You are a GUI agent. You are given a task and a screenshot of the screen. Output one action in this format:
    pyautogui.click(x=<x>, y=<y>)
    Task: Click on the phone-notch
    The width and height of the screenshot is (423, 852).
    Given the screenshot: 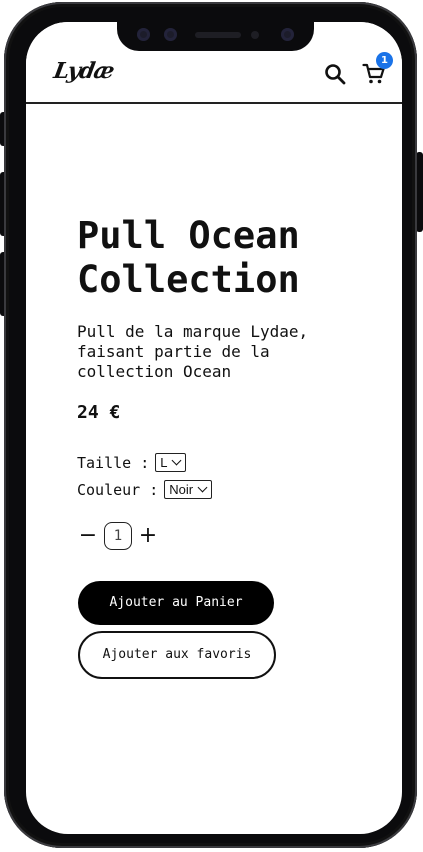 What is the action you would take?
    pyautogui.click(x=215, y=35)
    